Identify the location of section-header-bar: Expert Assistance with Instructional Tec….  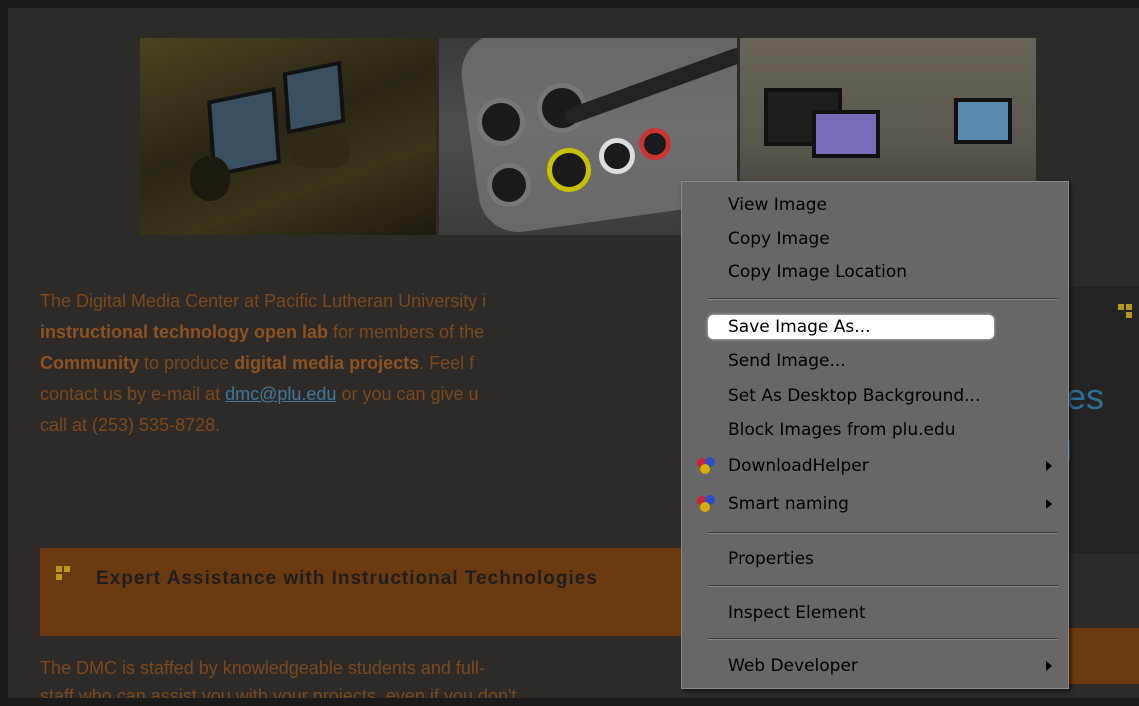
(390, 592).